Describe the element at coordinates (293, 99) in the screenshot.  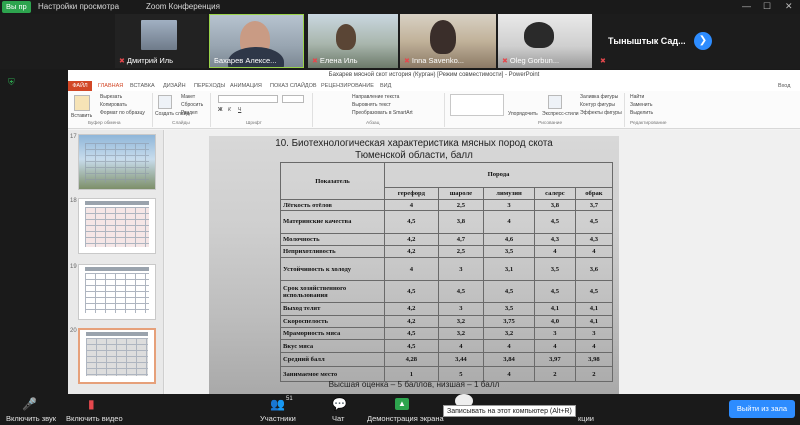
I see `font-size-select` at that location.